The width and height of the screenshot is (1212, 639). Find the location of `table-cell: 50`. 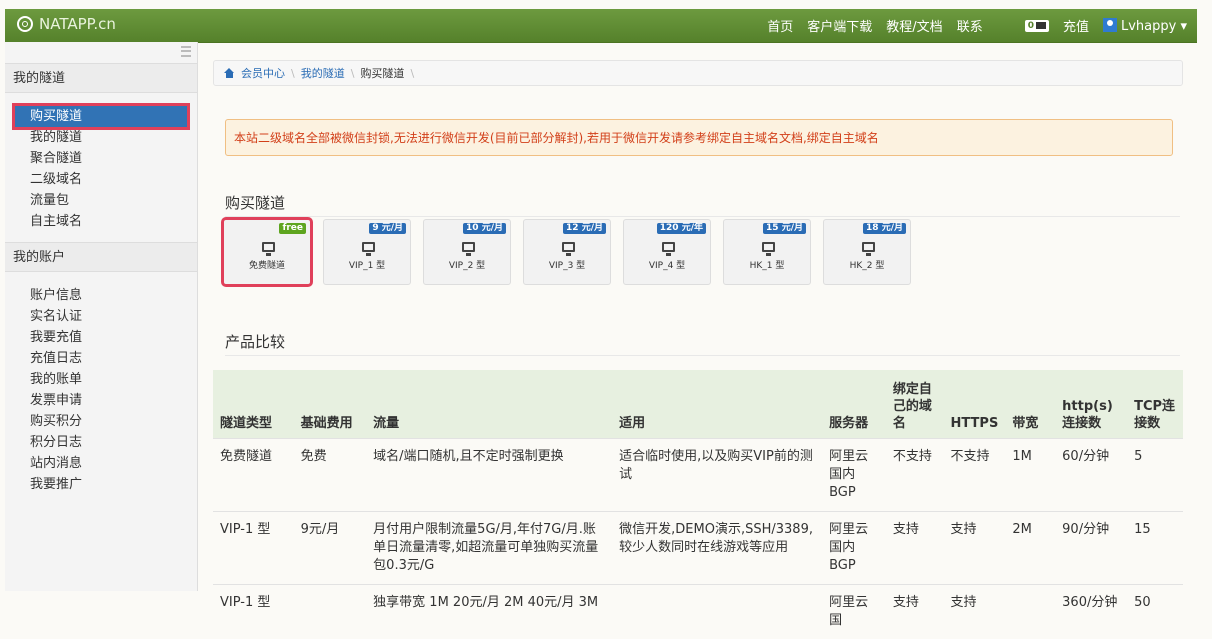

table-cell: 50 is located at coordinates (1155, 611).